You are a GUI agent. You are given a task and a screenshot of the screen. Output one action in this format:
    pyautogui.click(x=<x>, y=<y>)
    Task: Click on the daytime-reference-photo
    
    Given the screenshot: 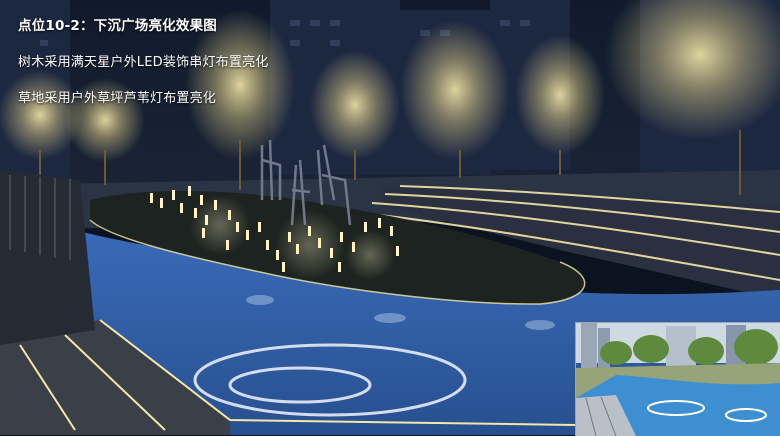 What is the action you would take?
    pyautogui.click(x=677, y=379)
    